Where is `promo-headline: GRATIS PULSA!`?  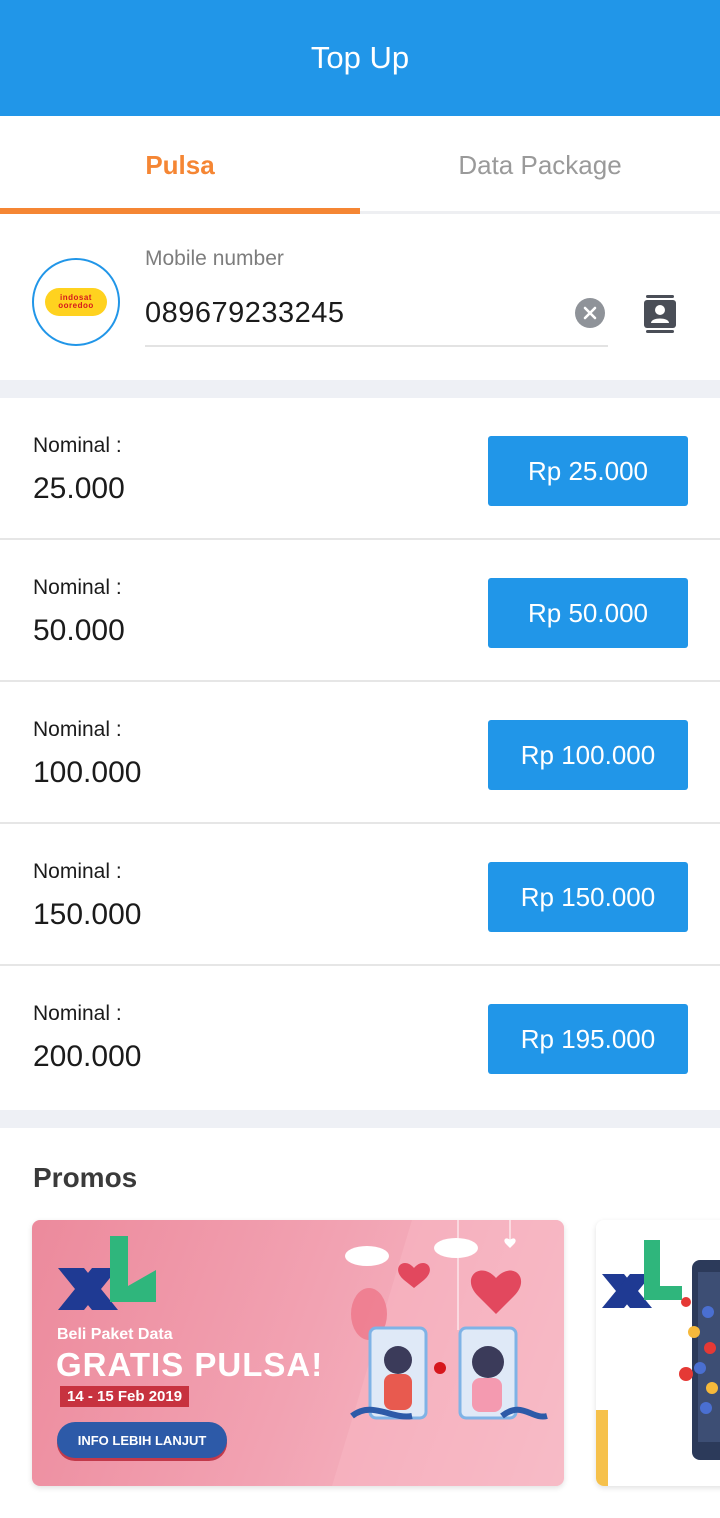
promo-headline: GRATIS PULSA! is located at coordinates (190, 1364).